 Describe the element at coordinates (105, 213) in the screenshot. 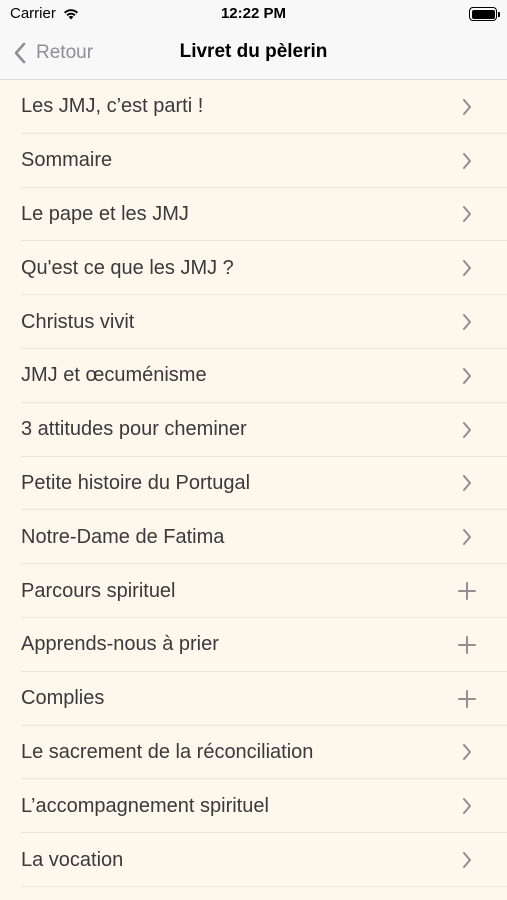

I see `list-item-label: Le pape et les JMJ` at that location.